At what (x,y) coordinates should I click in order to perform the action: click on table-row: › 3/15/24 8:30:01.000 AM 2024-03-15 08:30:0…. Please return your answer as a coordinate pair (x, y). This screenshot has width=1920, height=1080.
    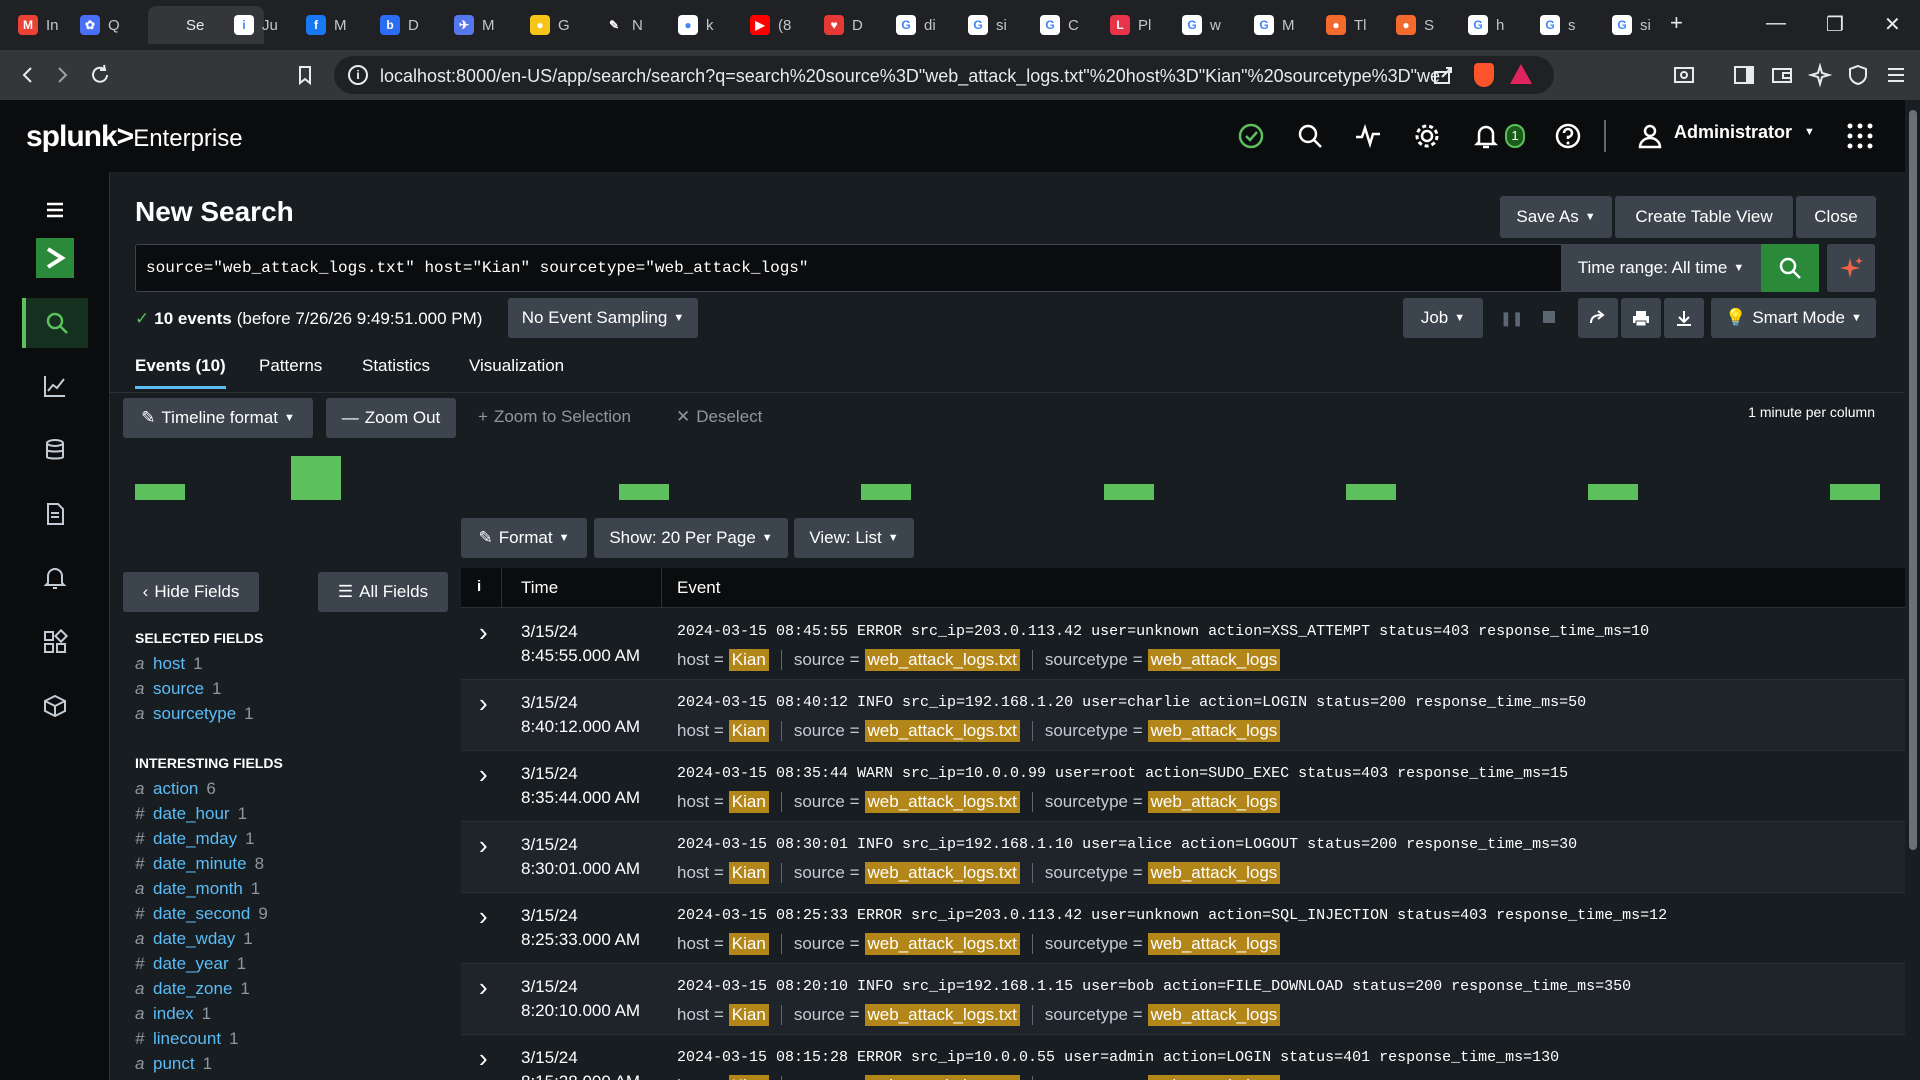
    Looking at the image, I should click on (1183, 857).